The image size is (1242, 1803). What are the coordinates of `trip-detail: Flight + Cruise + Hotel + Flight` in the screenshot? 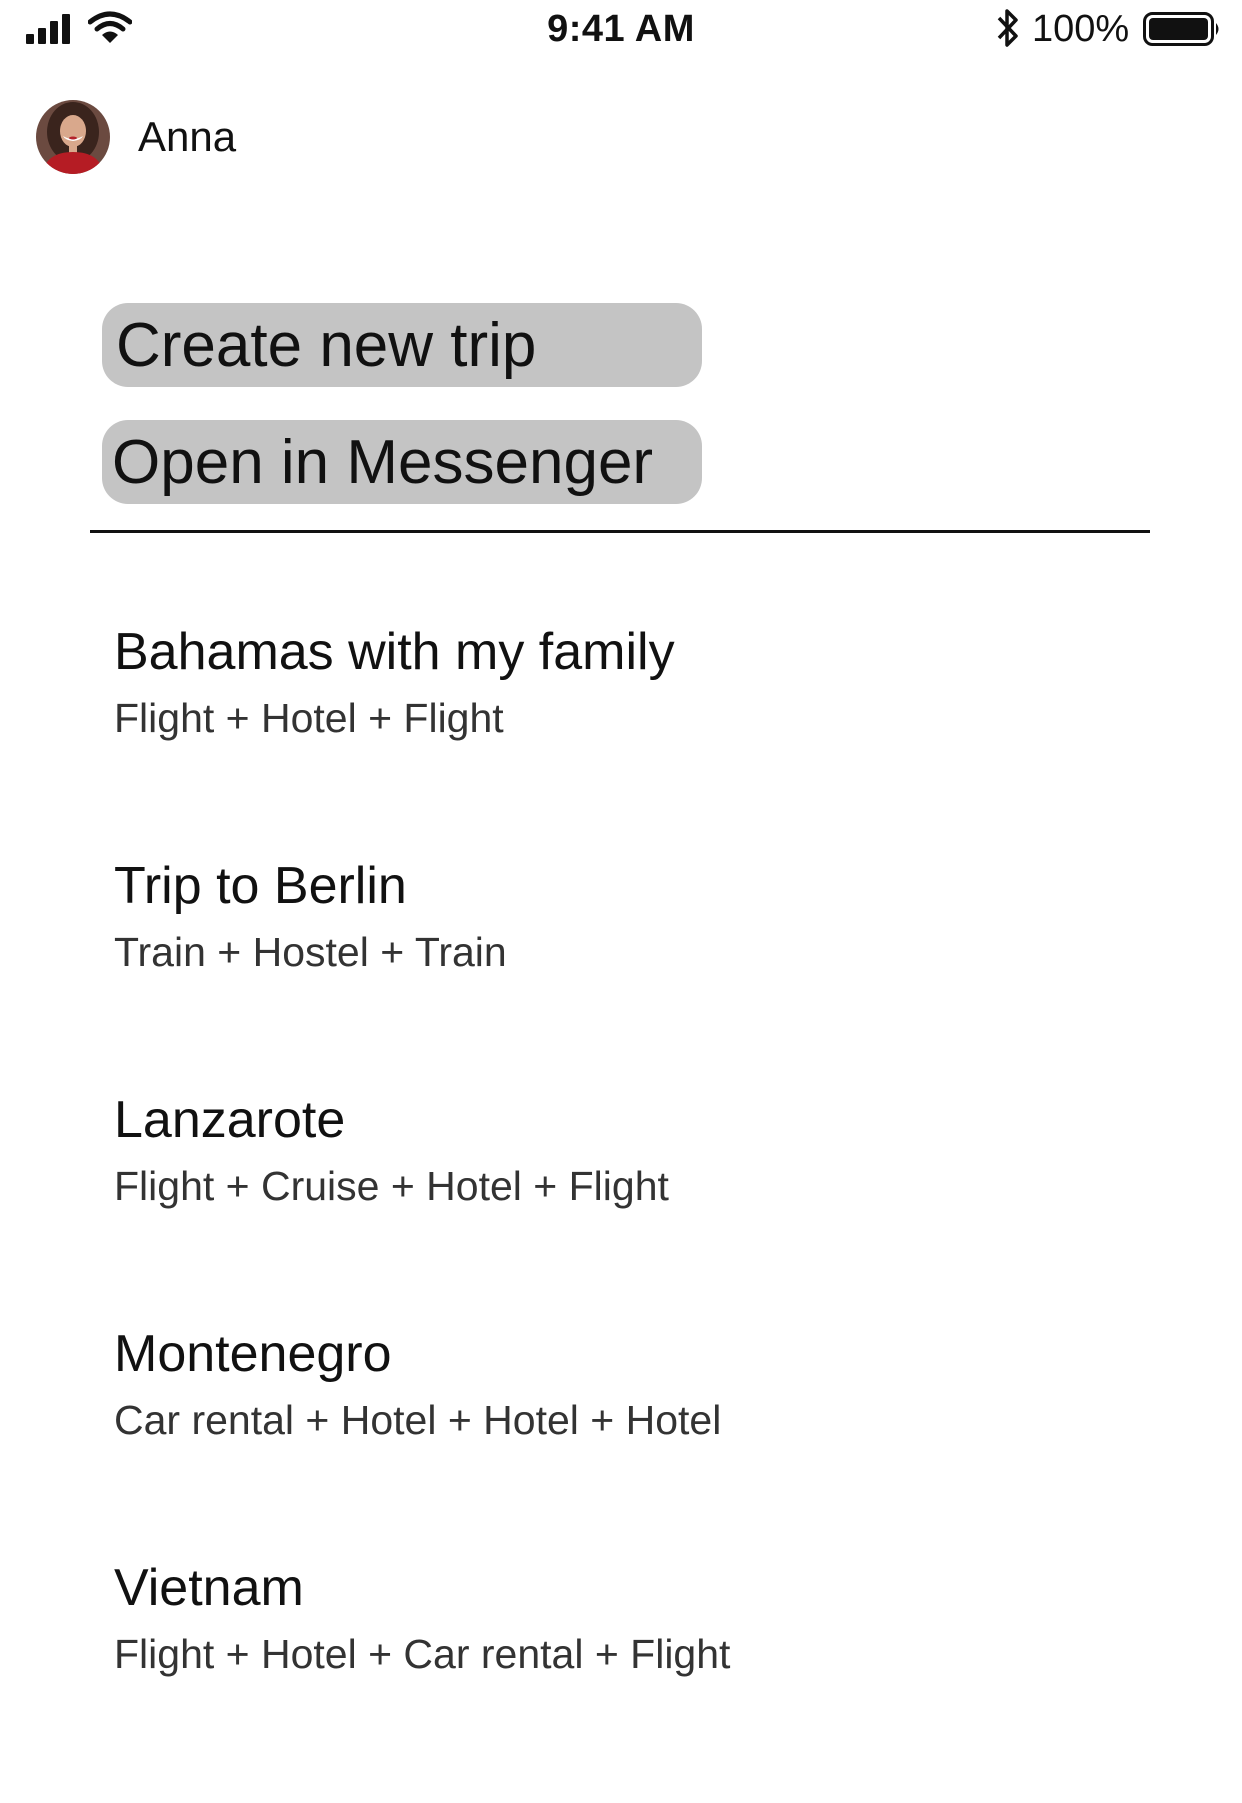 It's located at (391, 1186).